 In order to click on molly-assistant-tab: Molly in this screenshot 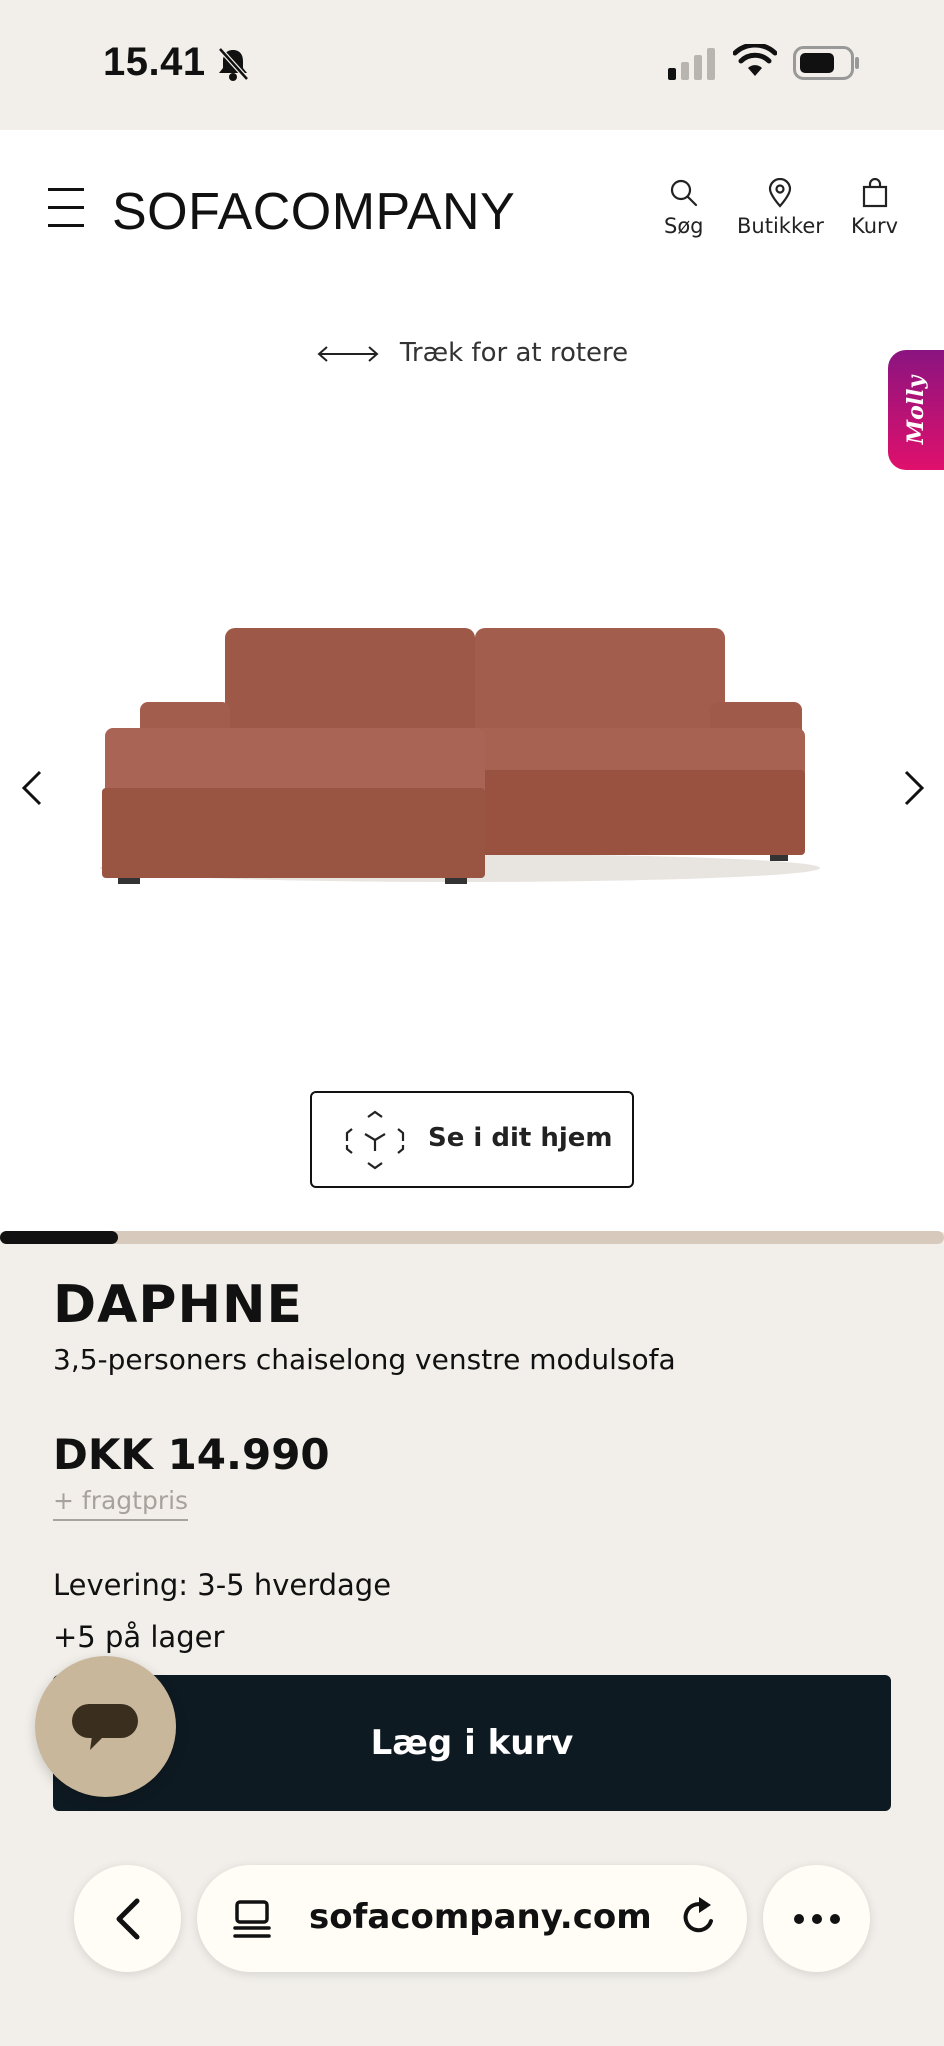, I will do `click(916, 410)`.